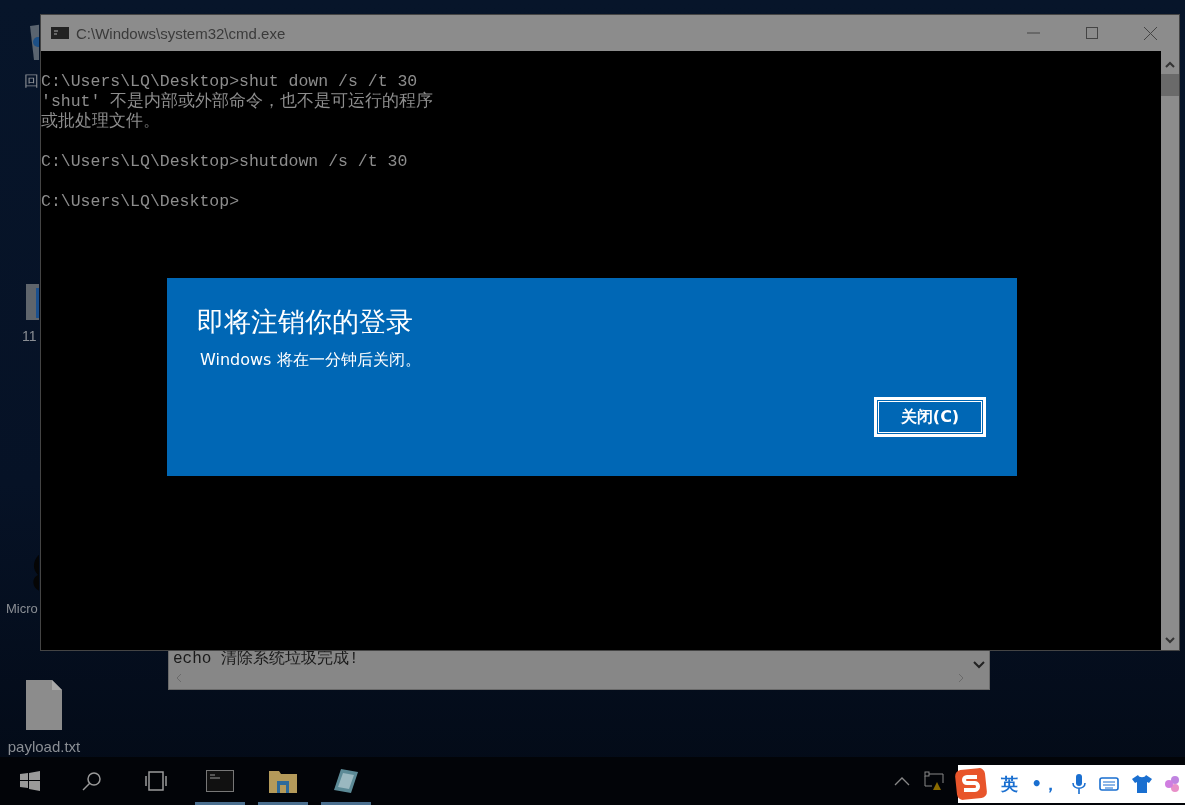  Describe the element at coordinates (310, 360) in the screenshot. I see `dialog-message: Windows 将在一分钟后关闭。` at that location.